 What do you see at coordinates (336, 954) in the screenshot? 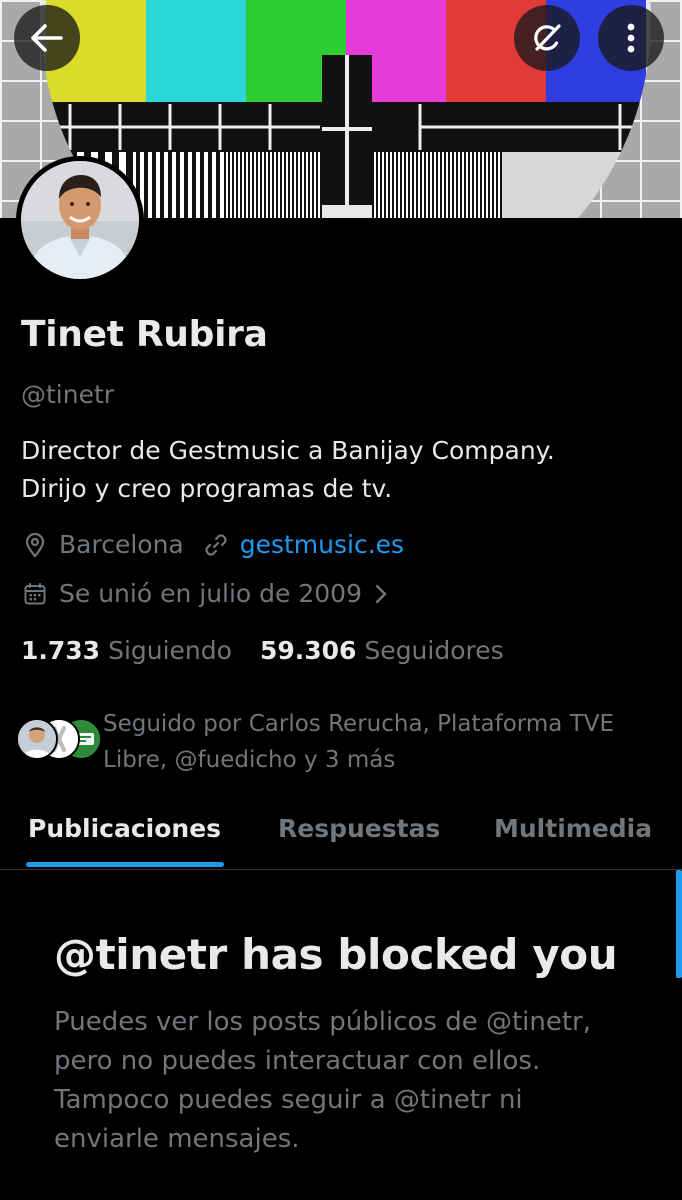
I see `blocked-title: @tinetr has blocked you` at bounding box center [336, 954].